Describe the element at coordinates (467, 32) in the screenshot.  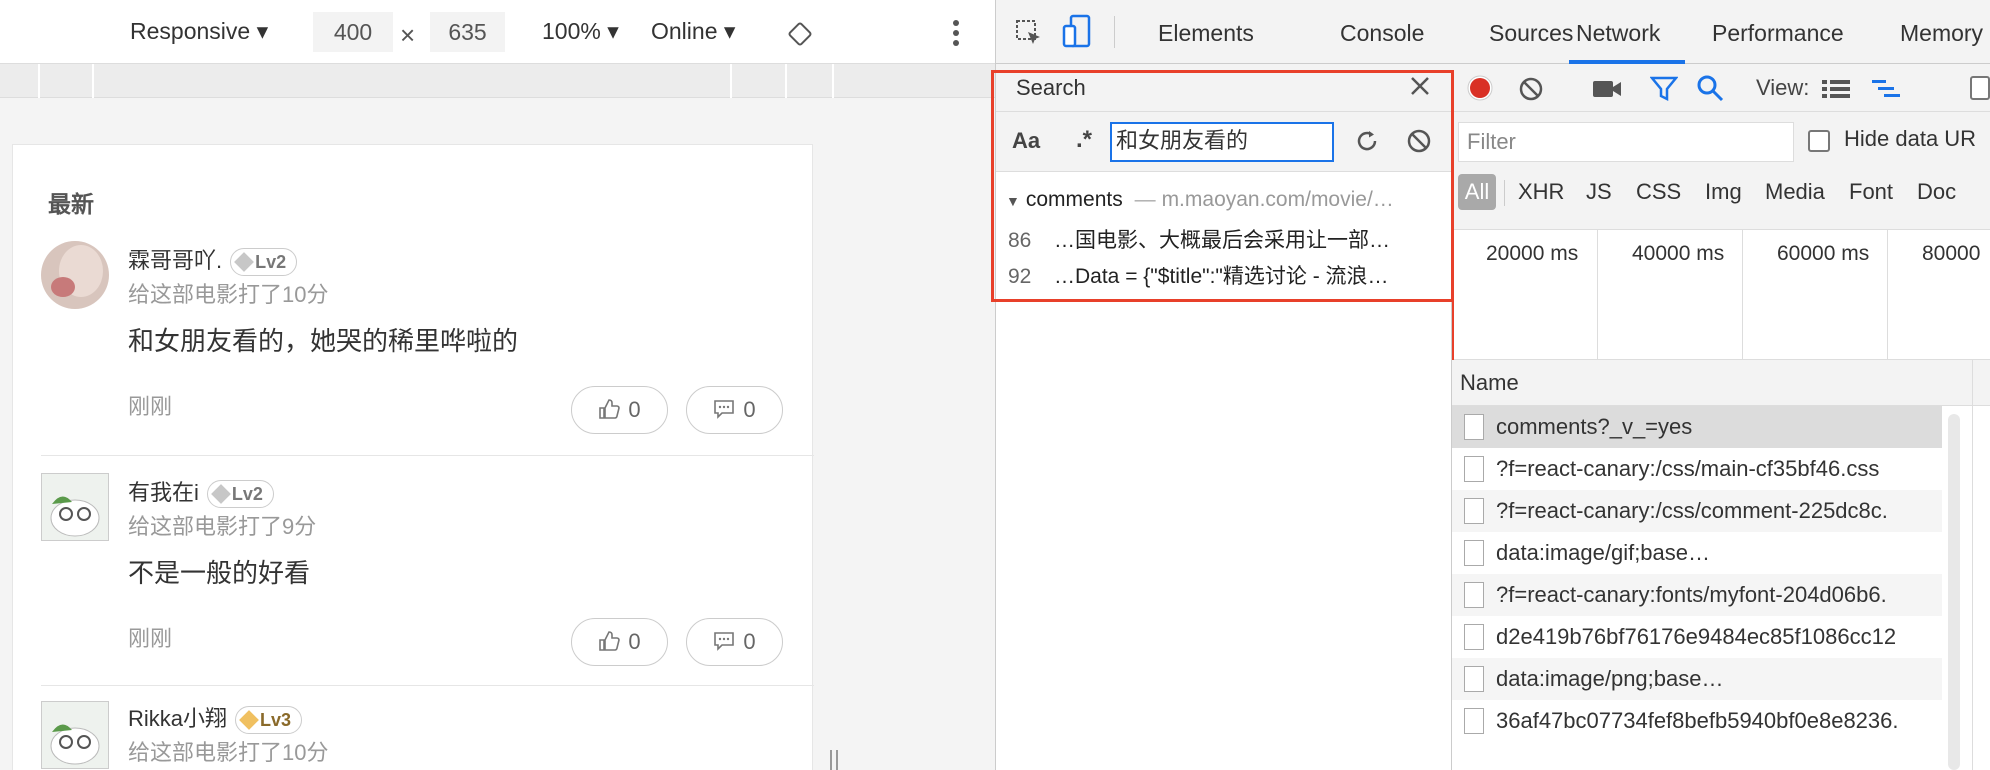
I see `height-input: 635` at that location.